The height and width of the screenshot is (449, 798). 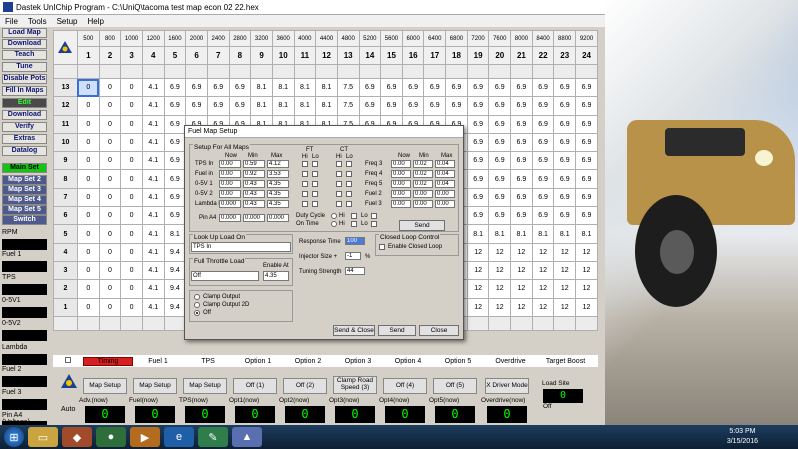 I want to click on duty-lo-checkbox, so click(x=374, y=216).